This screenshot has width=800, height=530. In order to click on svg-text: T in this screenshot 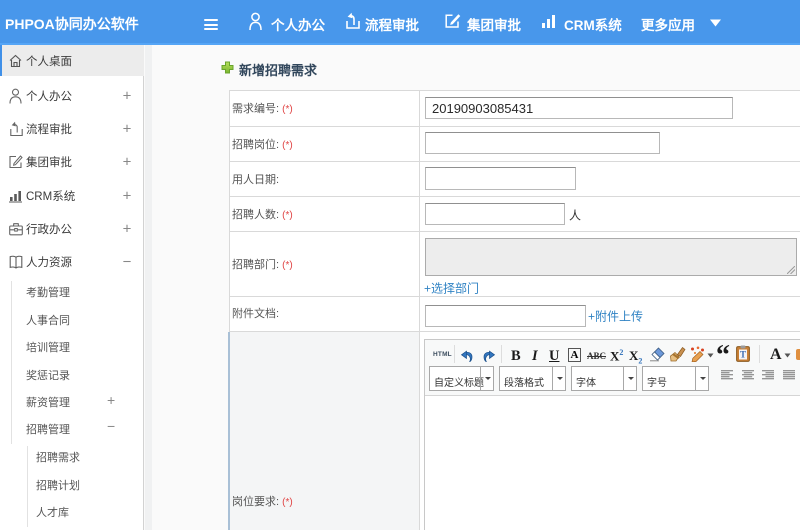, I will do `click(743, 355)`.